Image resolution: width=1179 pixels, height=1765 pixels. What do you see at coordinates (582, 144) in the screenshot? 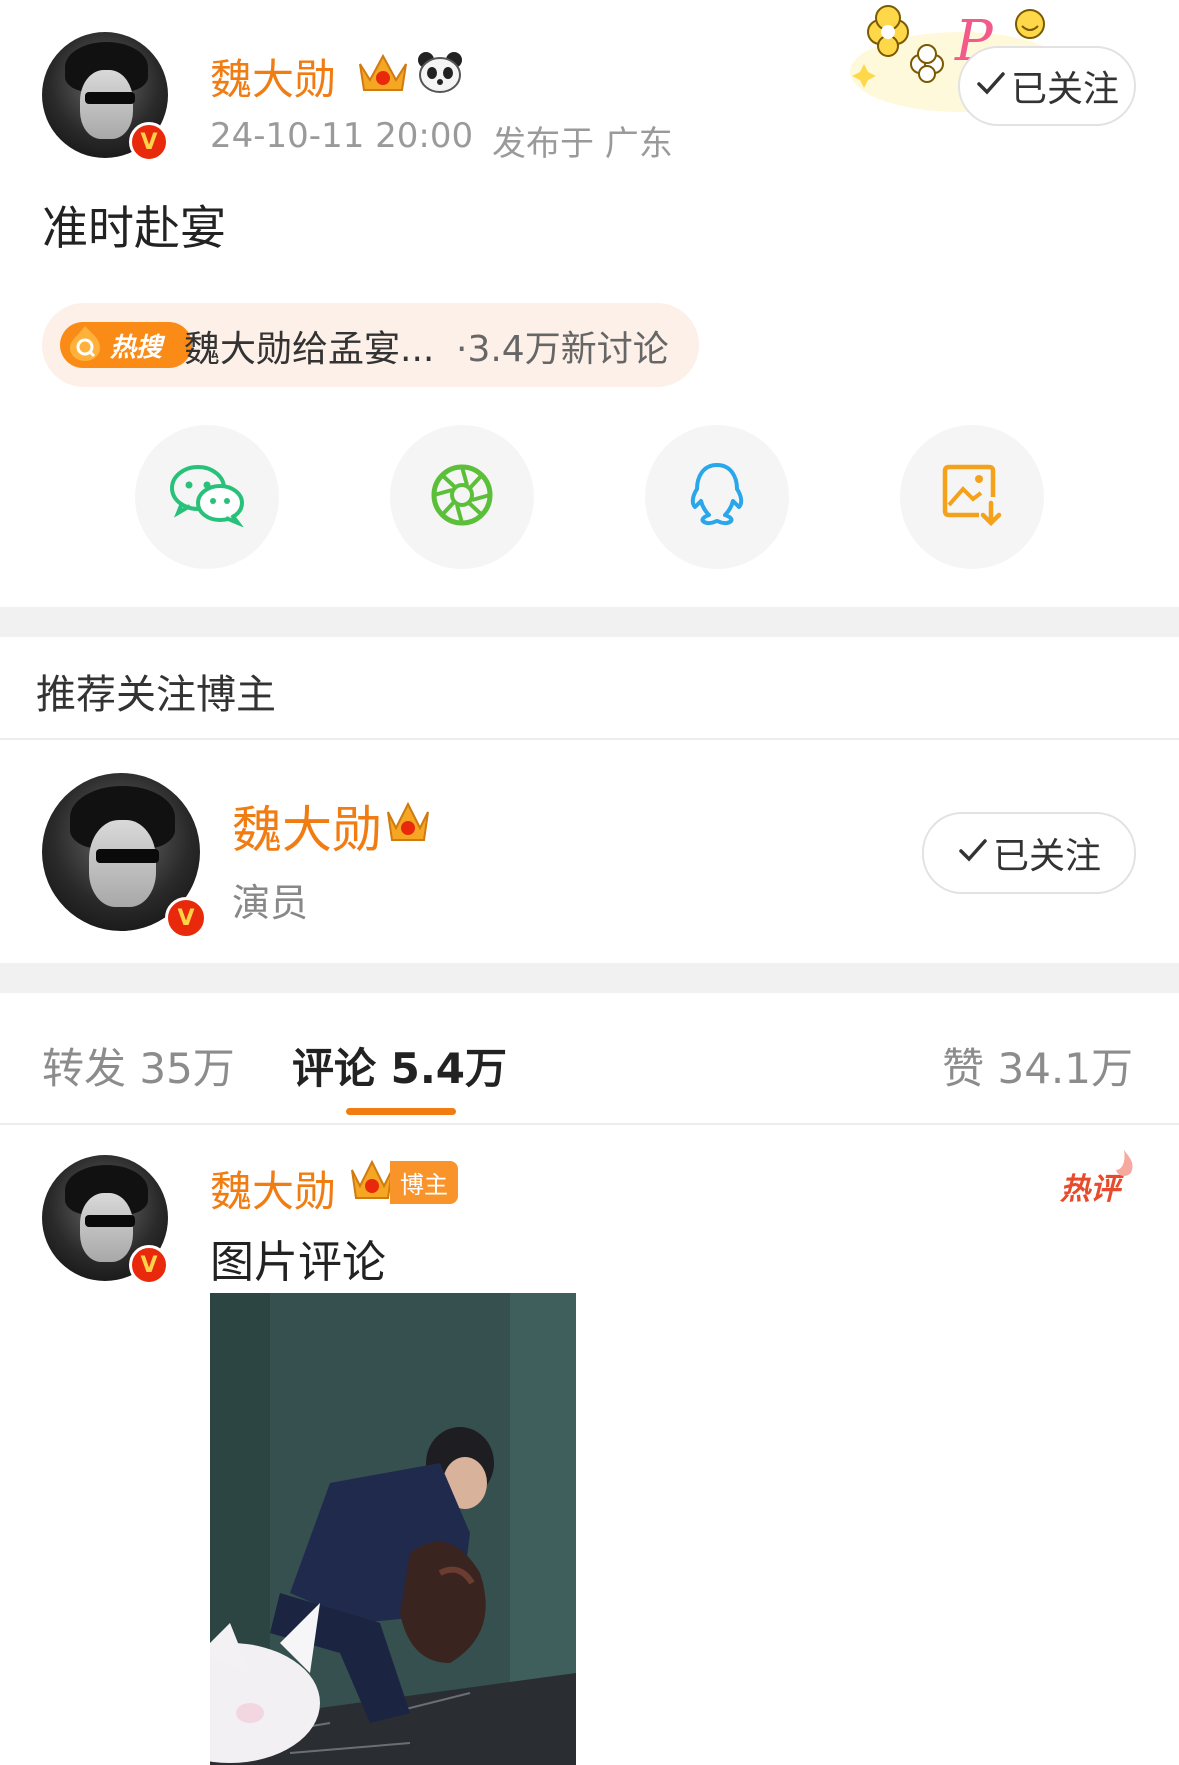
I see `post-location: 发布于 广东` at bounding box center [582, 144].